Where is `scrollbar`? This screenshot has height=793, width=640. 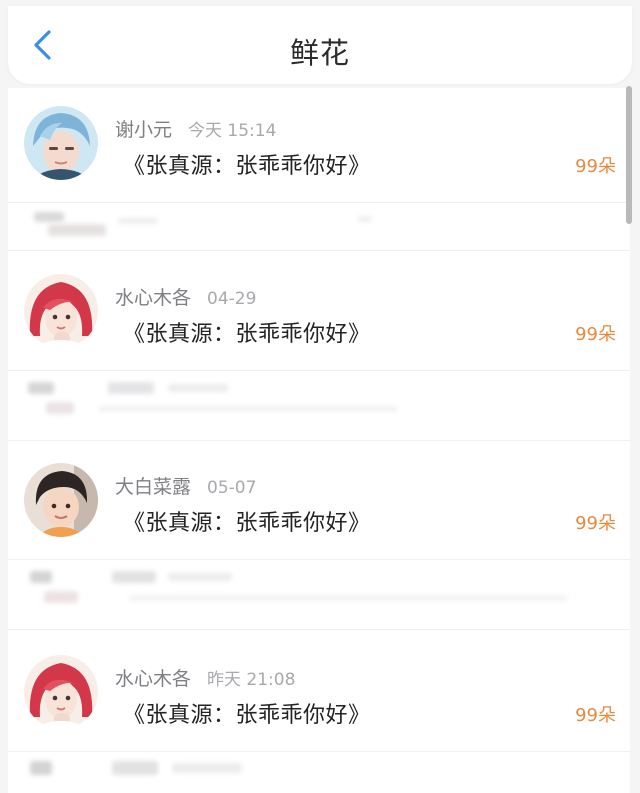
scrollbar is located at coordinates (629, 155).